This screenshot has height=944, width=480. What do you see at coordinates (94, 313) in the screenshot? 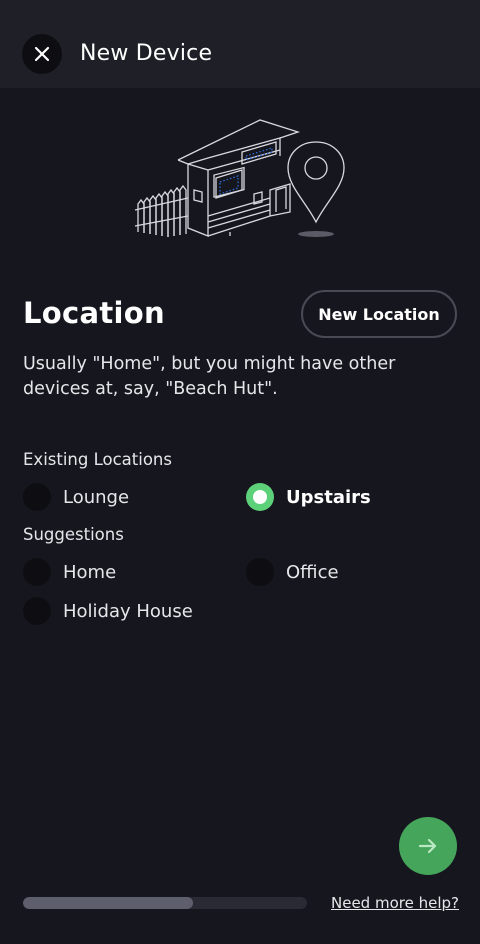
I see `section-title: Location` at bounding box center [94, 313].